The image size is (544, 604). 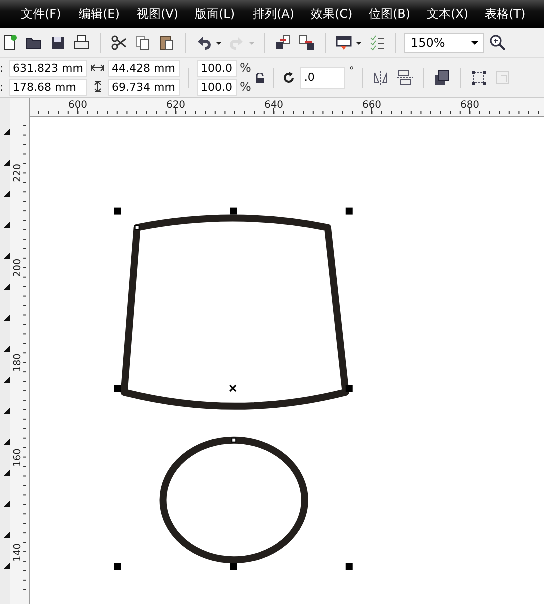 I want to click on menu-item: 视图(V), so click(x=159, y=14).